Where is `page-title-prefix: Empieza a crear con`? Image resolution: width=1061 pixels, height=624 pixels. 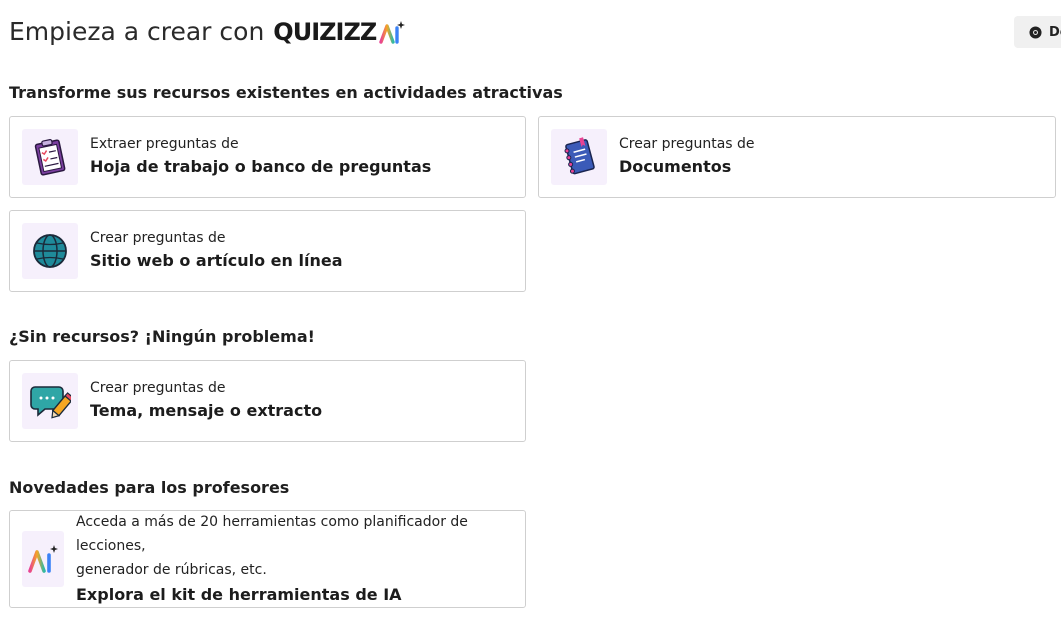 page-title-prefix: Empieza a crear con is located at coordinates (137, 31).